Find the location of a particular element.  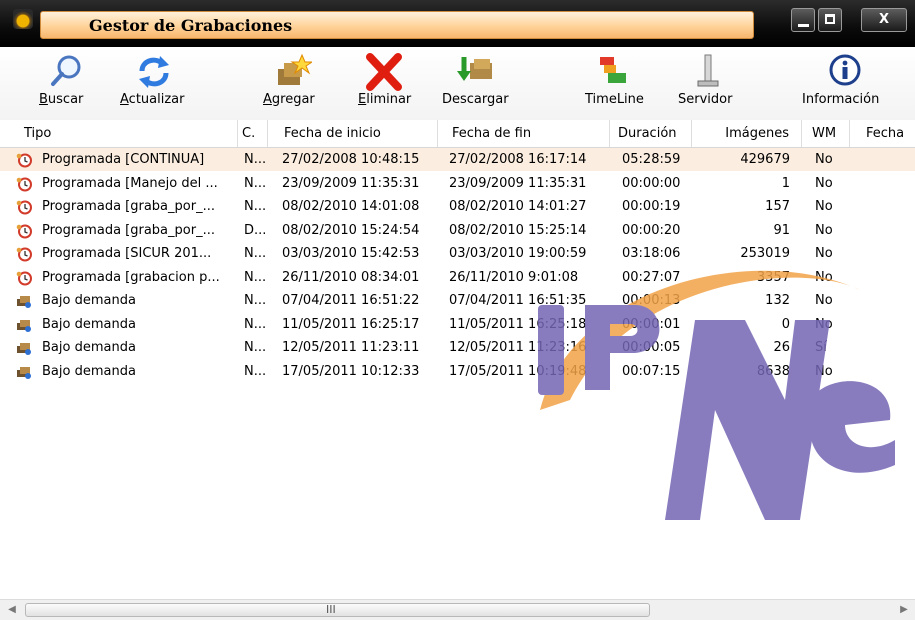

cell-fin: 08/02/2010 14:01:27 is located at coordinates (518, 206).